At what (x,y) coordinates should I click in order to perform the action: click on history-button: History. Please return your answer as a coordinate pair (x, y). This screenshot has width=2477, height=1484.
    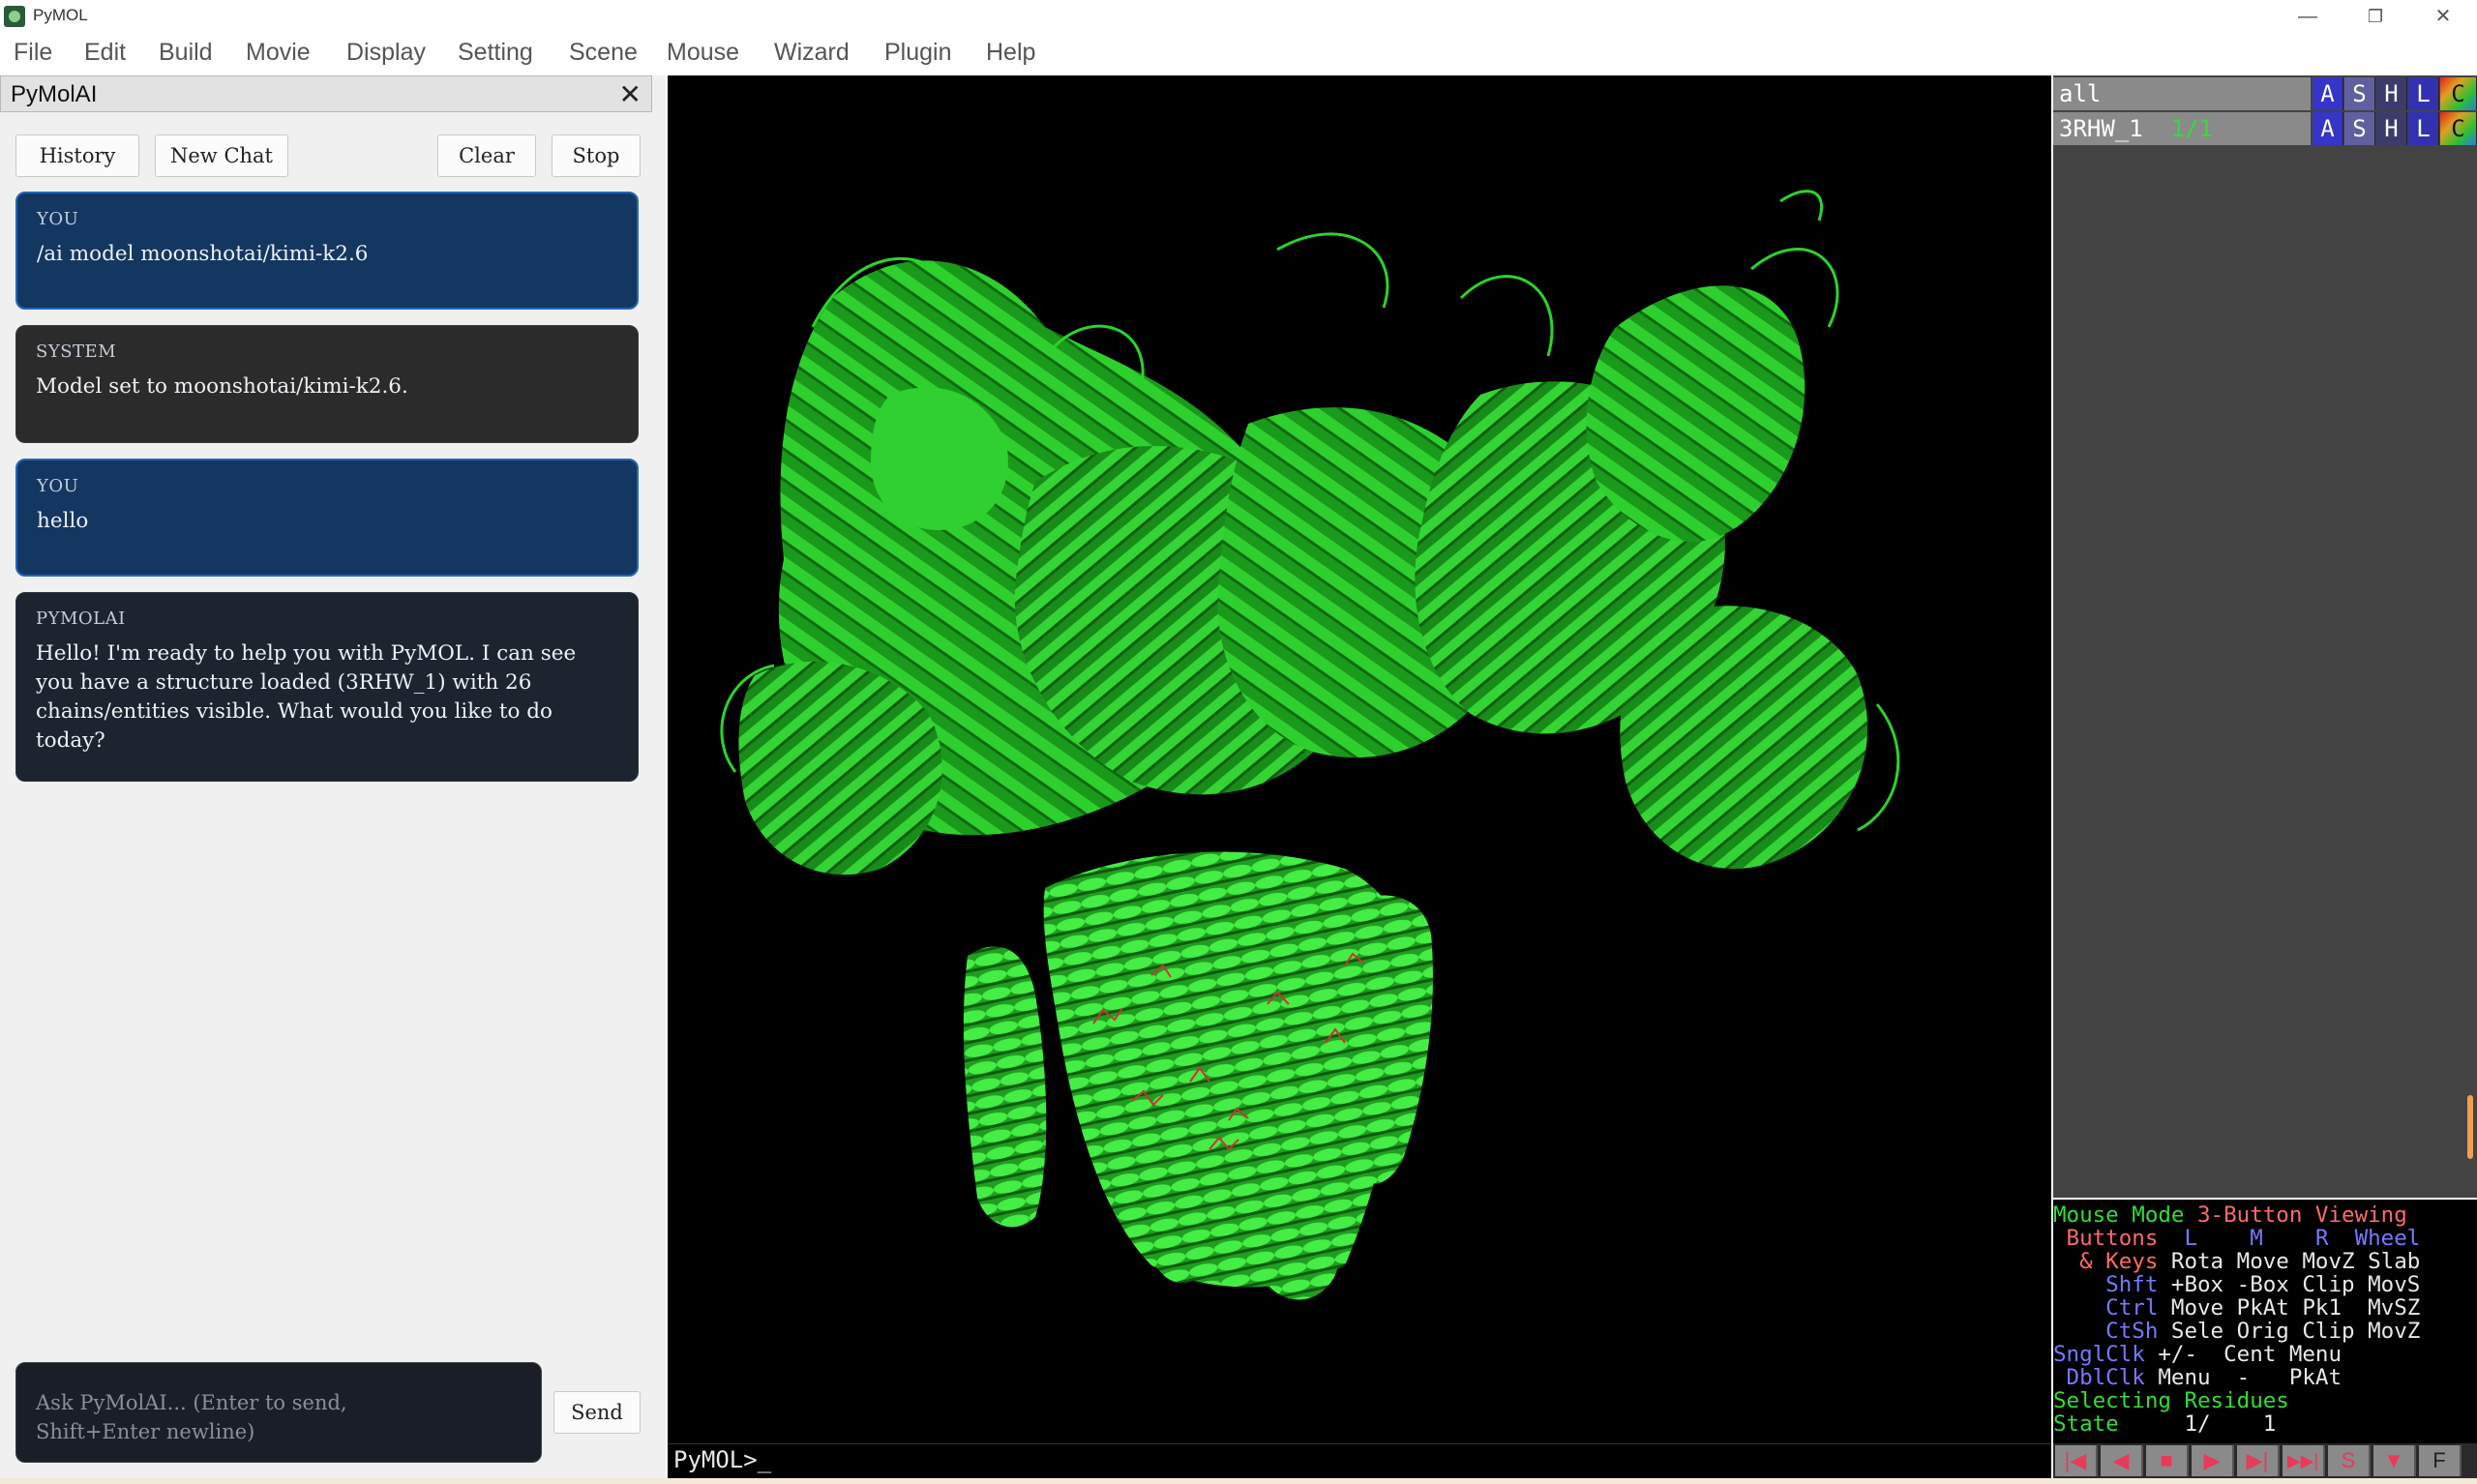
    Looking at the image, I should click on (77, 155).